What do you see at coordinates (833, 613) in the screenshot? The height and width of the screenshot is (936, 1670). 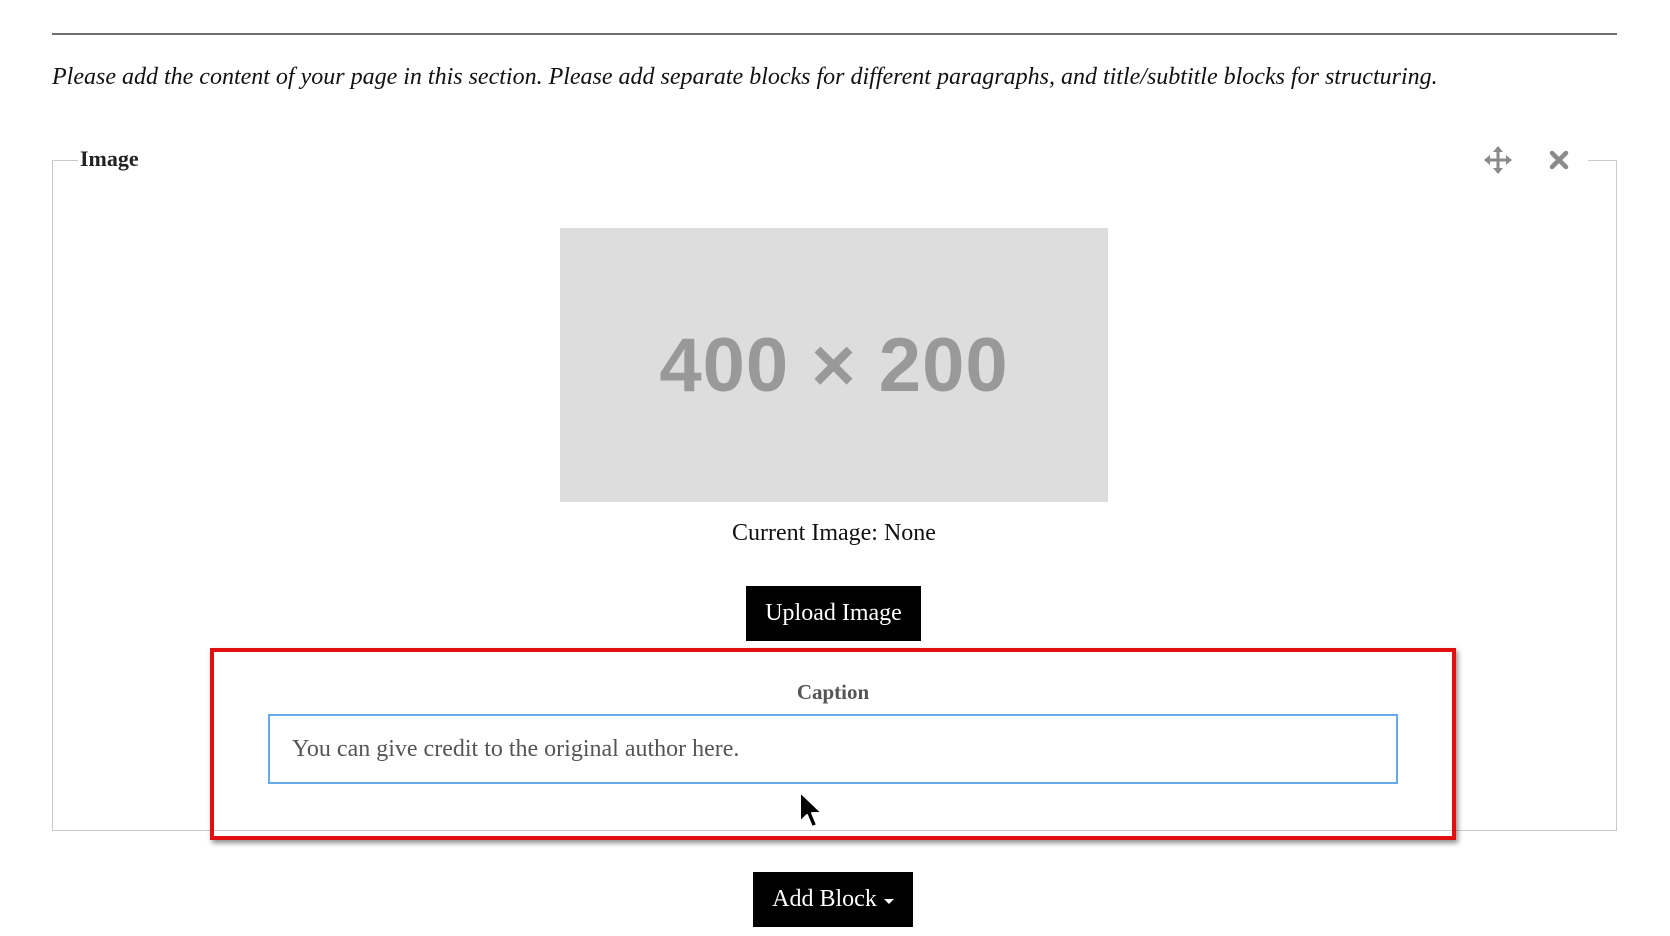 I see `upload-image-button: Upload Image` at bounding box center [833, 613].